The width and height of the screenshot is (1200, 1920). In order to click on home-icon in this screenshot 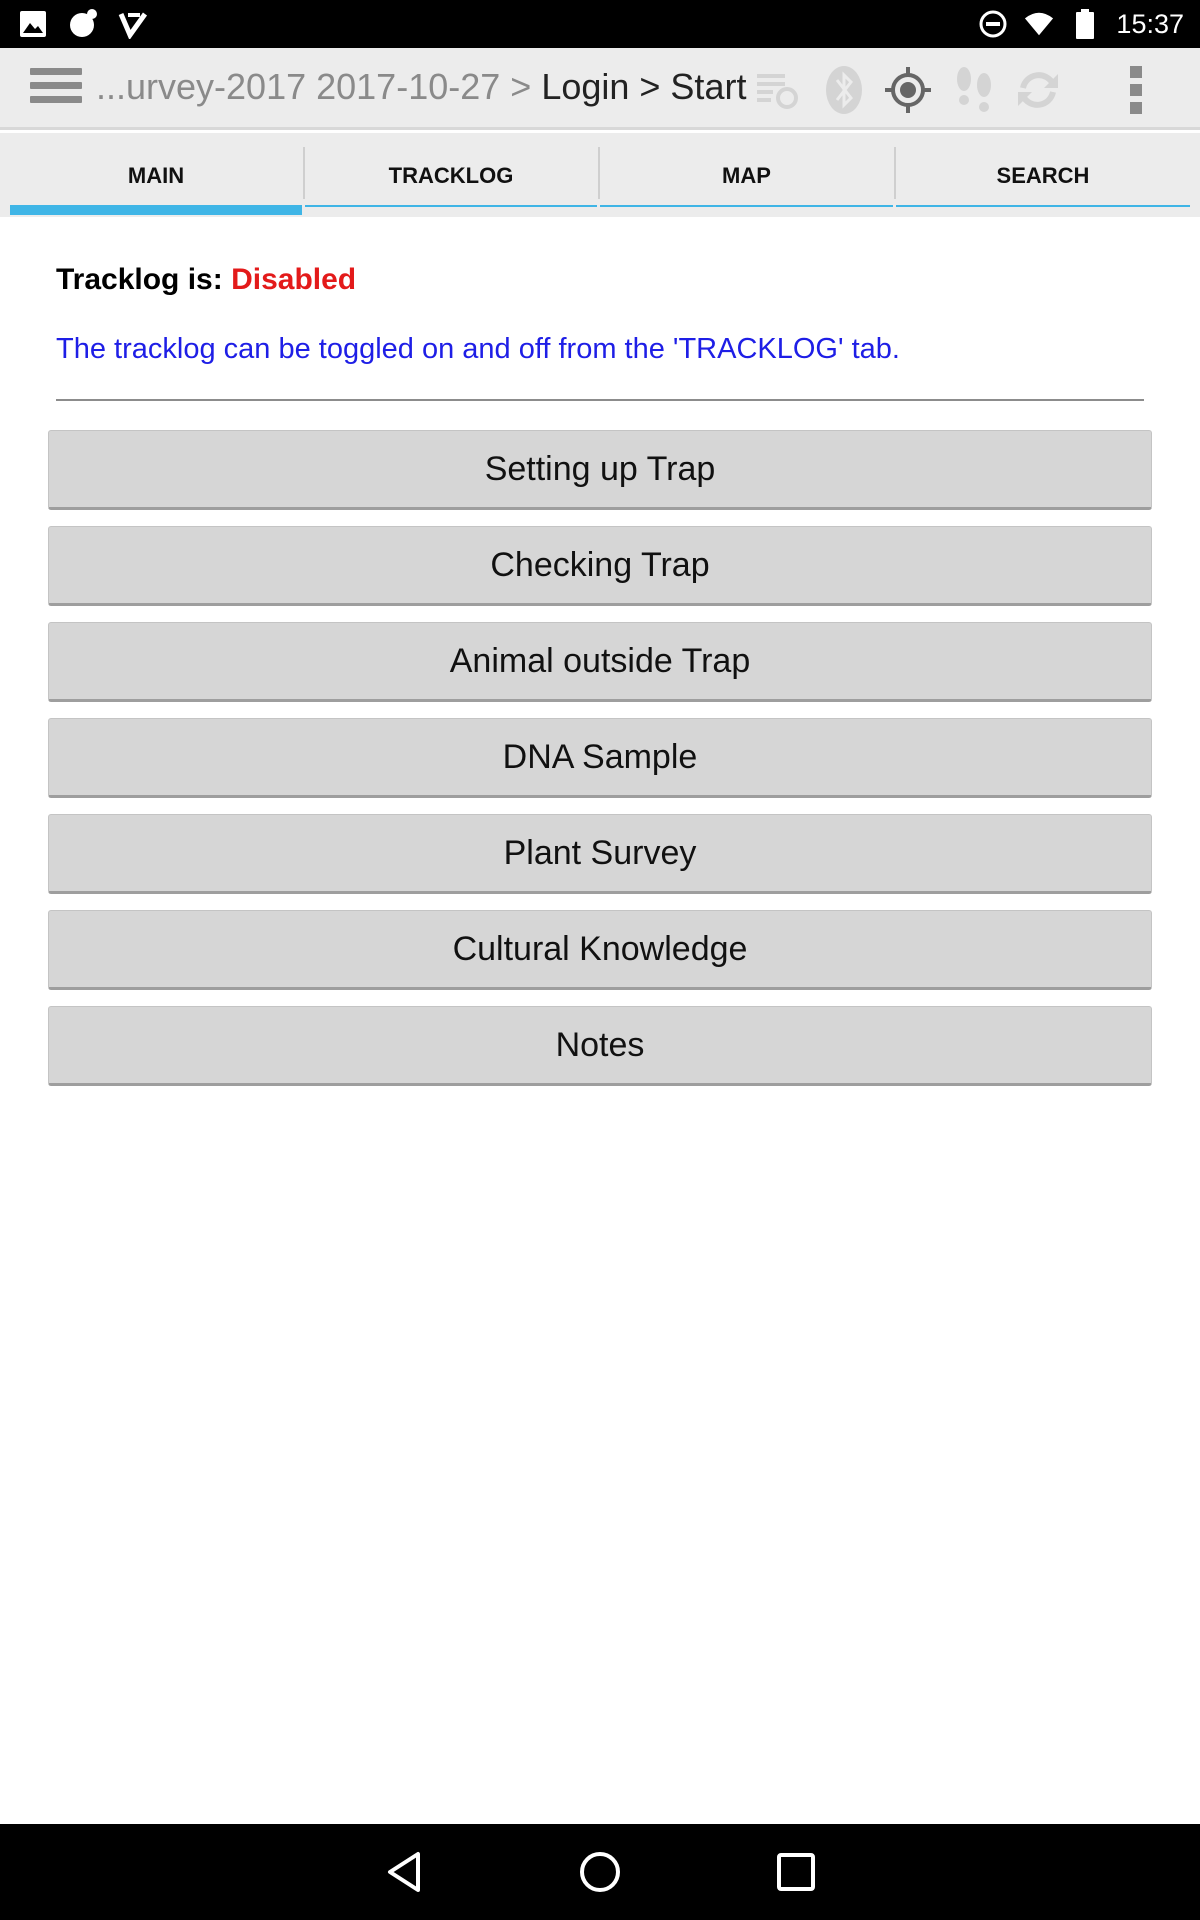, I will do `click(600, 1872)`.